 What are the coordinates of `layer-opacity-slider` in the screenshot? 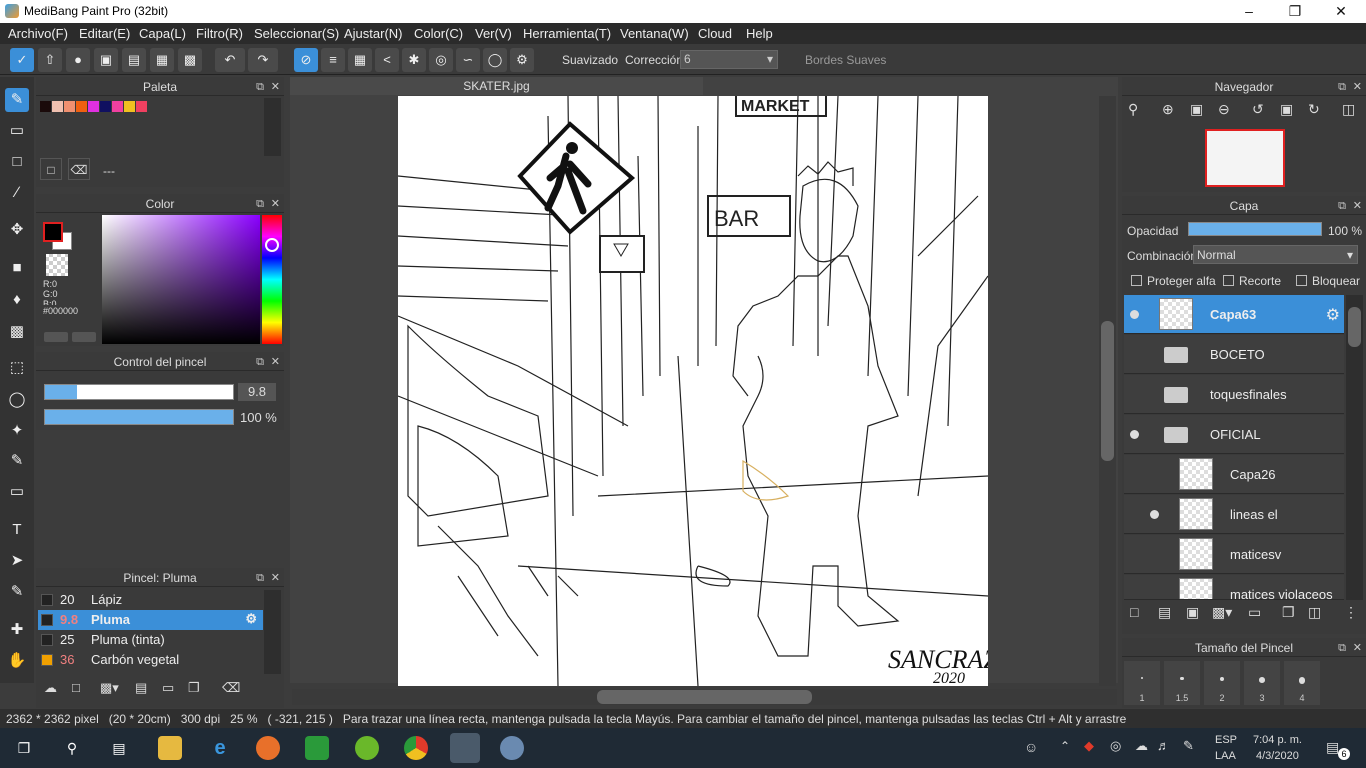 It's located at (1255, 229).